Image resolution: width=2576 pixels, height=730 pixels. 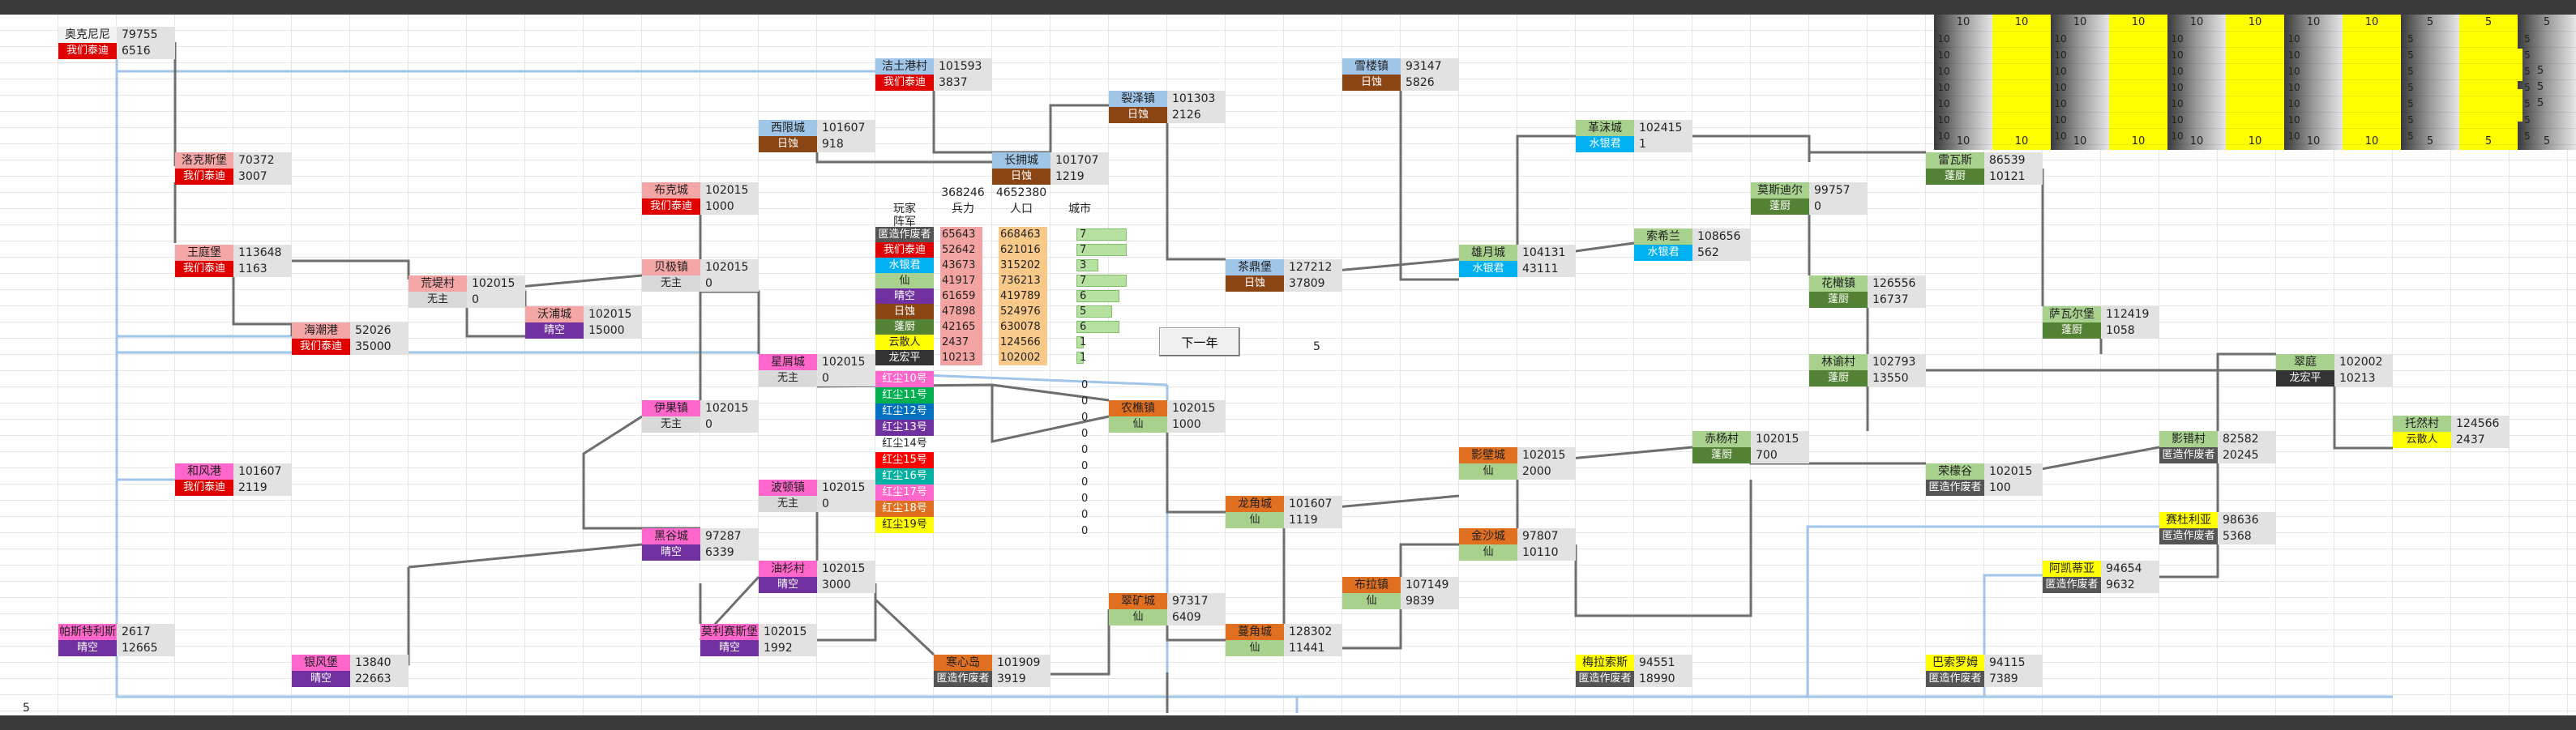 What do you see at coordinates (2480, 424) in the screenshot?
I see `city-population: 124566` at bounding box center [2480, 424].